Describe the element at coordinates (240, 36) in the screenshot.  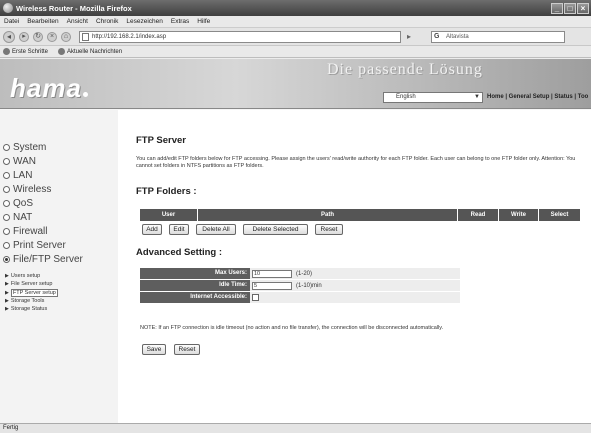
I see `address-bar: http://192.168.2.1/index.asp` at that location.